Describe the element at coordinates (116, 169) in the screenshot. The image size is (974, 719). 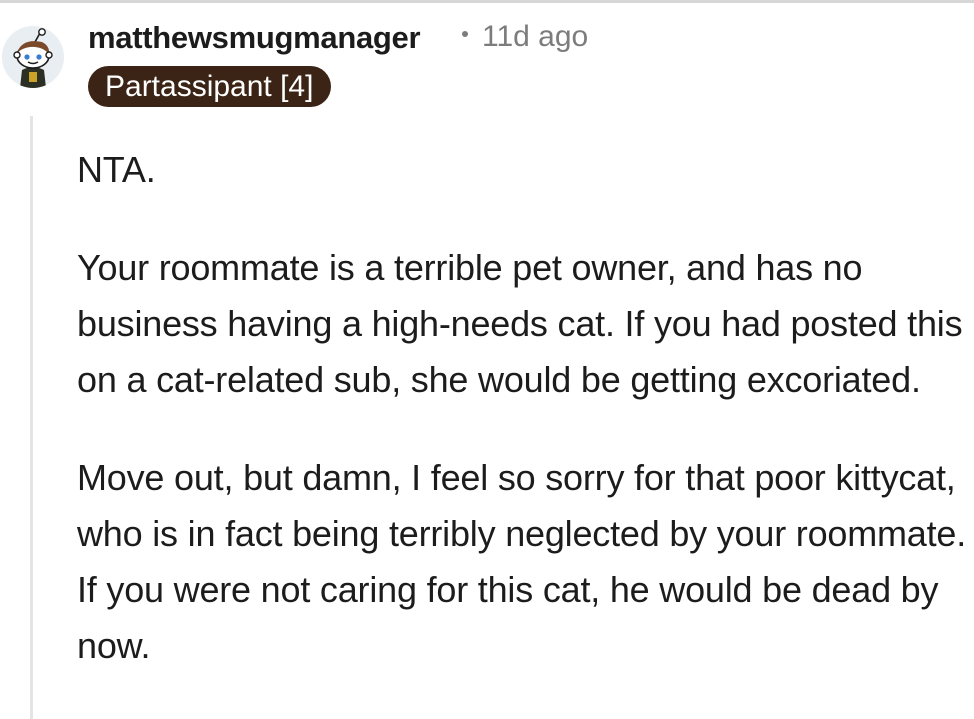
I see `comment-paragraph: NTA.` at that location.